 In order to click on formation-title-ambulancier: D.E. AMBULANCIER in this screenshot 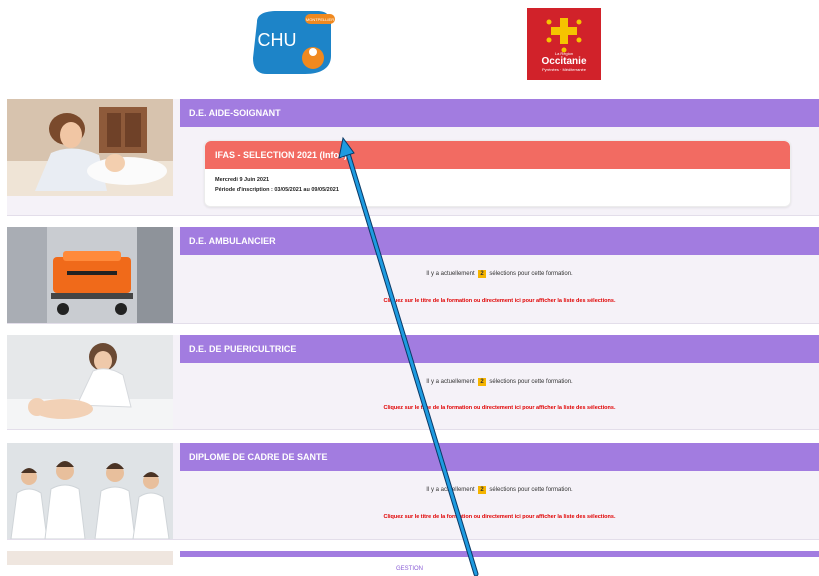, I will do `click(499, 241)`.